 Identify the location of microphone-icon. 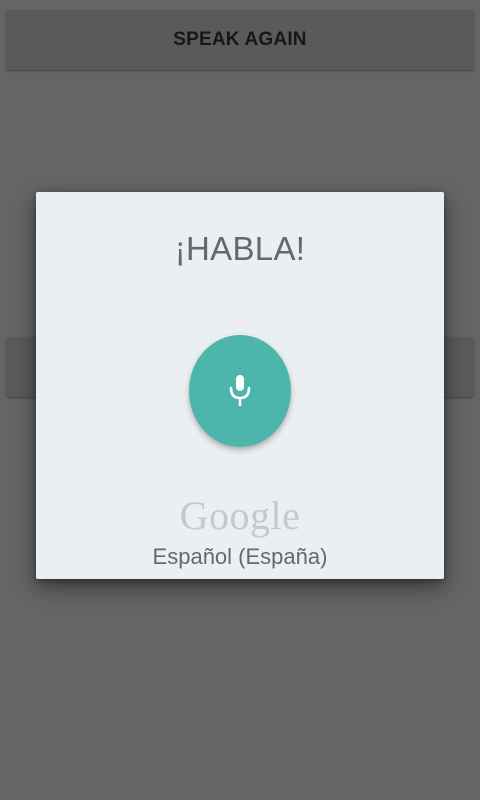
(240, 390).